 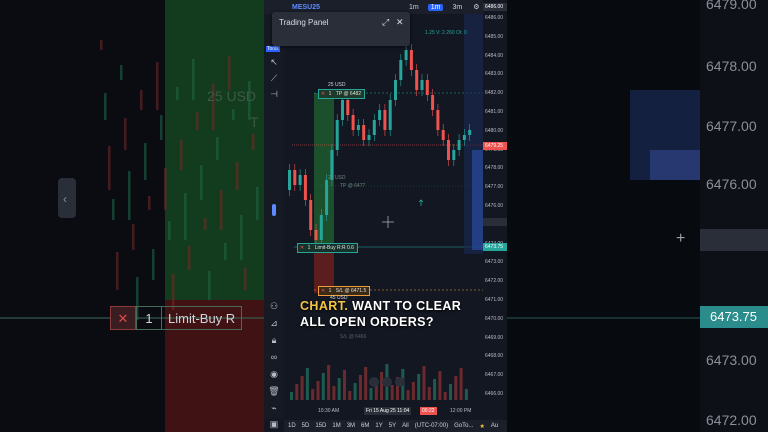 What do you see at coordinates (274, 408) in the screenshot?
I see `ruler-icon: ⌁` at bounding box center [274, 408].